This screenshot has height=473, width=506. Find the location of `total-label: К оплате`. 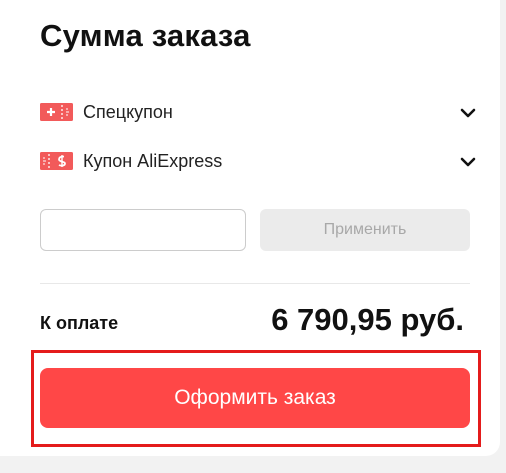

total-label: К оплате is located at coordinates (79, 323).